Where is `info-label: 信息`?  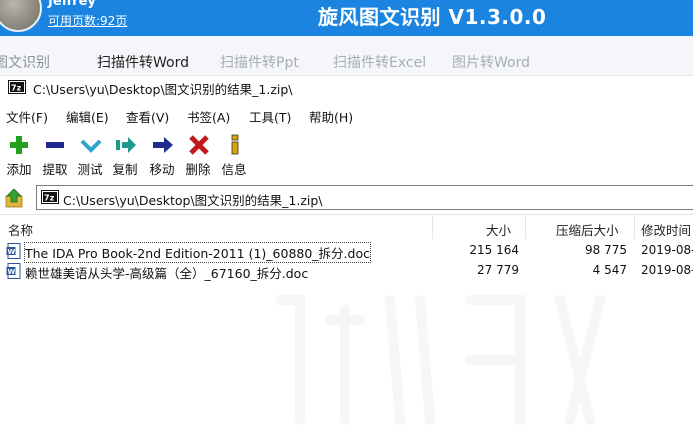 info-label: 信息 is located at coordinates (234, 169).